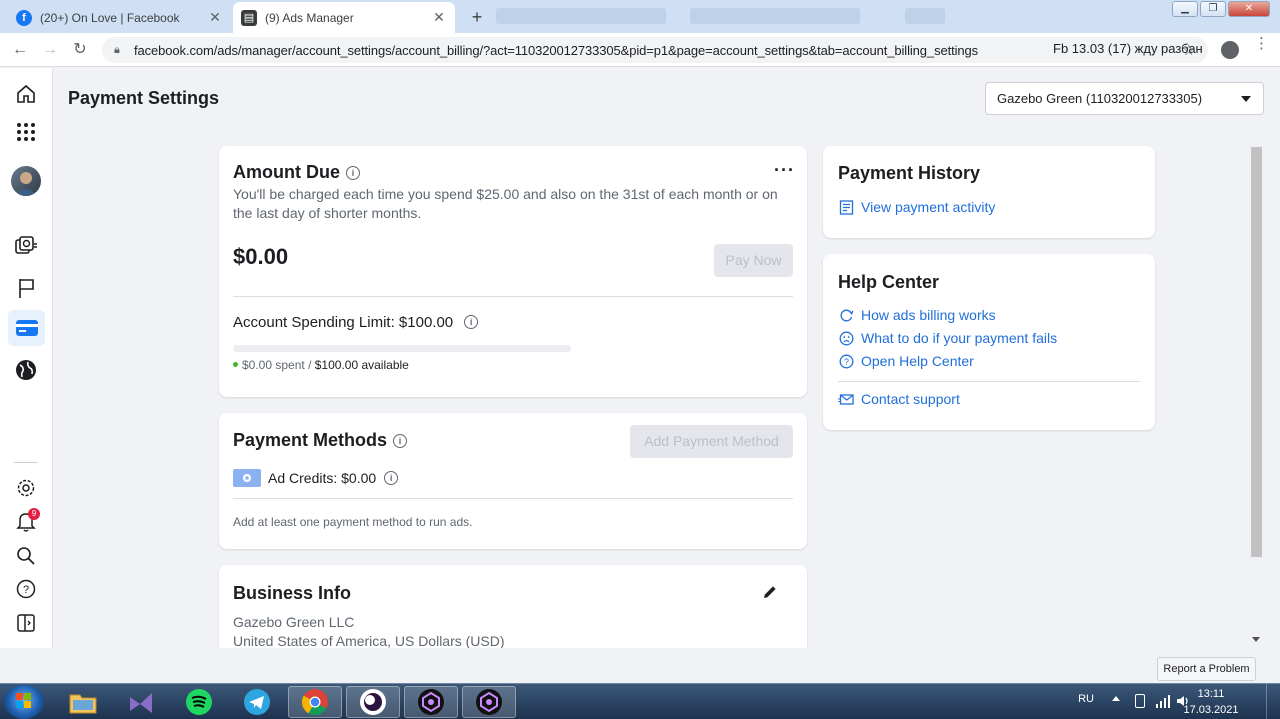 Image resolution: width=1280 pixels, height=719 pixels. I want to click on help-link-label: Open Help Center, so click(917, 361).